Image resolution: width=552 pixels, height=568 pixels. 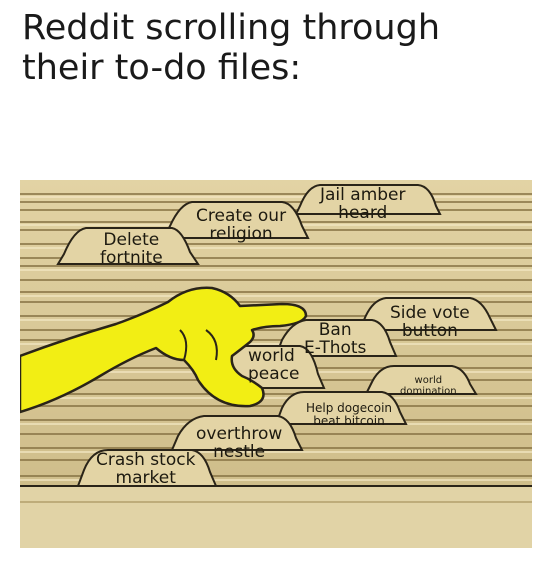 I want to click on tab-overthrow-nestle: overthrow nestle, so click(x=239, y=443).